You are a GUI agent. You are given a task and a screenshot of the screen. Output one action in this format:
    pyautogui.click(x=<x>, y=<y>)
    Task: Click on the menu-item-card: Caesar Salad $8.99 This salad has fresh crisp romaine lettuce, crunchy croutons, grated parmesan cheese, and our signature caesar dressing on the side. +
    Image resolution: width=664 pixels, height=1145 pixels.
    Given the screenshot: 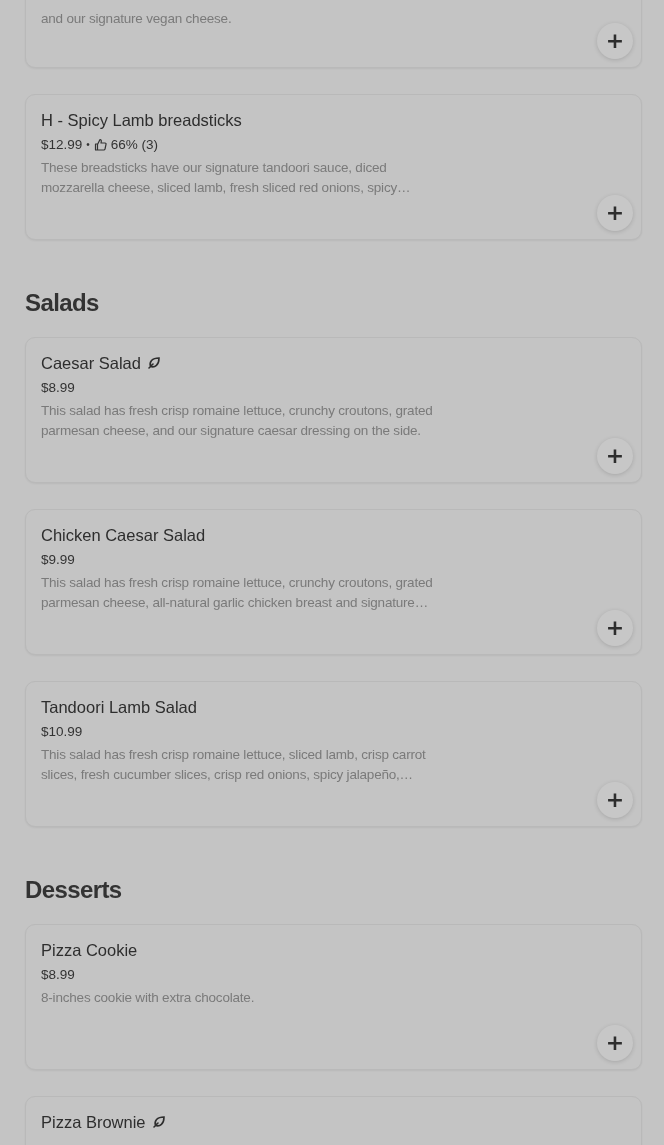 What is the action you would take?
    pyautogui.click(x=333, y=410)
    